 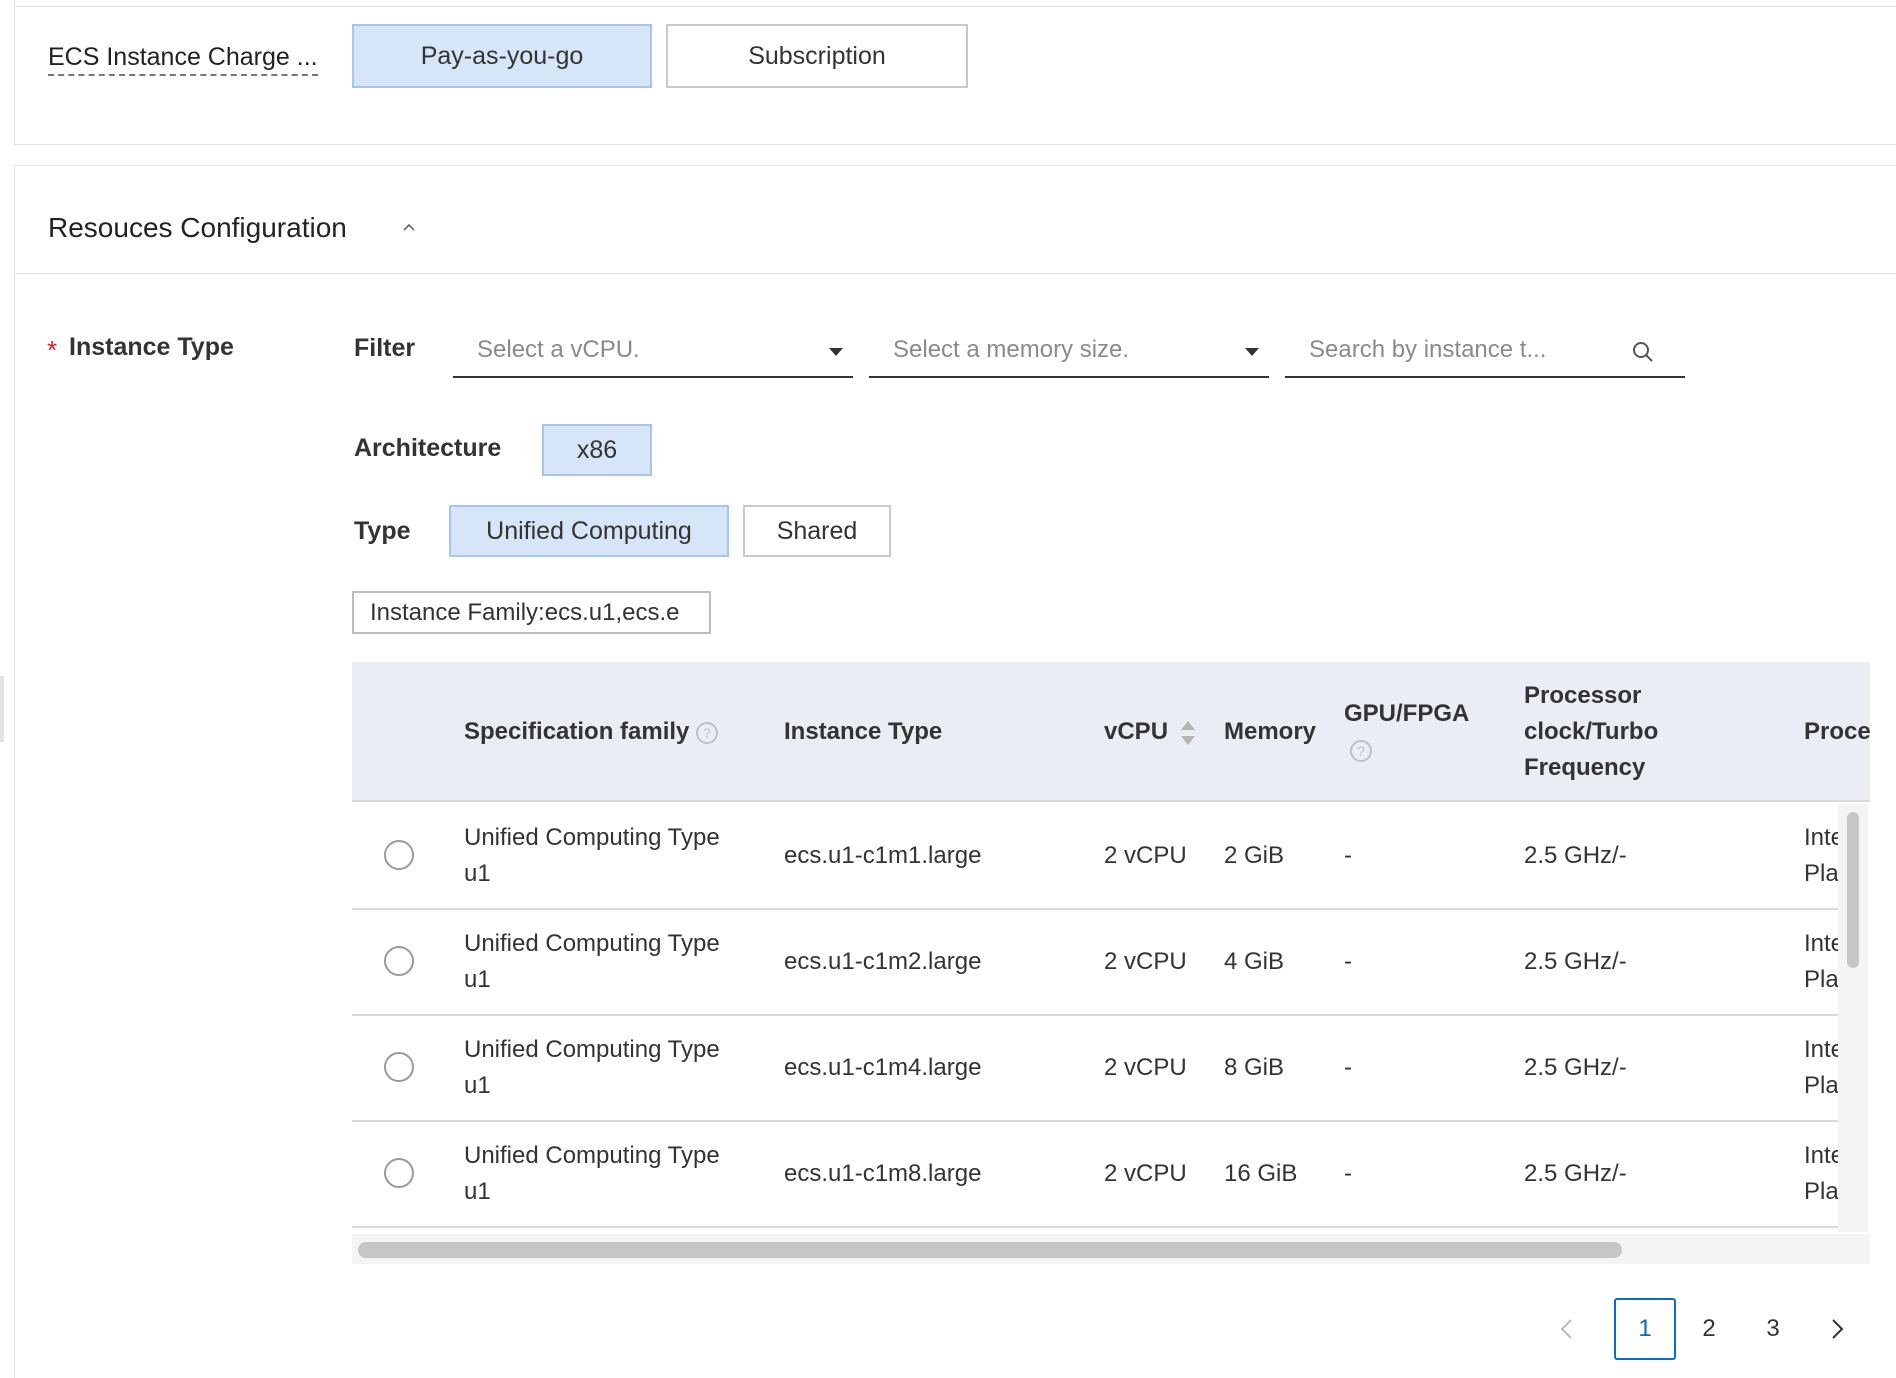 What do you see at coordinates (1585, 767) in the screenshot?
I see `header-processor-line3: Frequency` at bounding box center [1585, 767].